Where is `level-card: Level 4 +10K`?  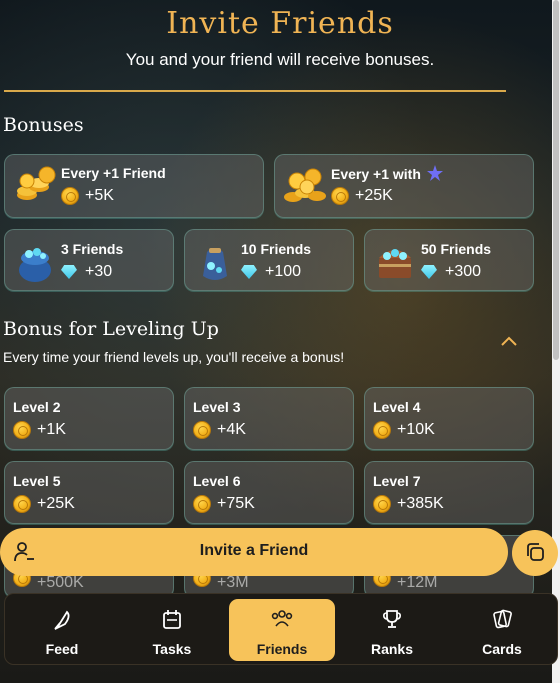
level-card: Level 4 +10K is located at coordinates (449, 418).